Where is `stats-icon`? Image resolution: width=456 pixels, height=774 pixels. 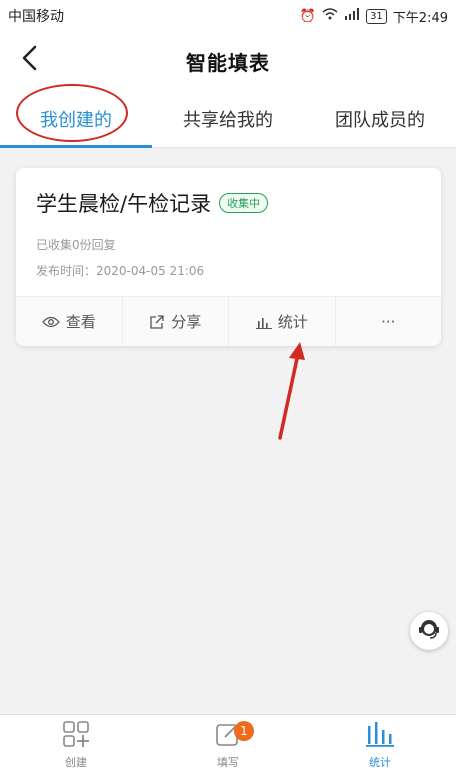
stats-icon is located at coordinates (380, 735).